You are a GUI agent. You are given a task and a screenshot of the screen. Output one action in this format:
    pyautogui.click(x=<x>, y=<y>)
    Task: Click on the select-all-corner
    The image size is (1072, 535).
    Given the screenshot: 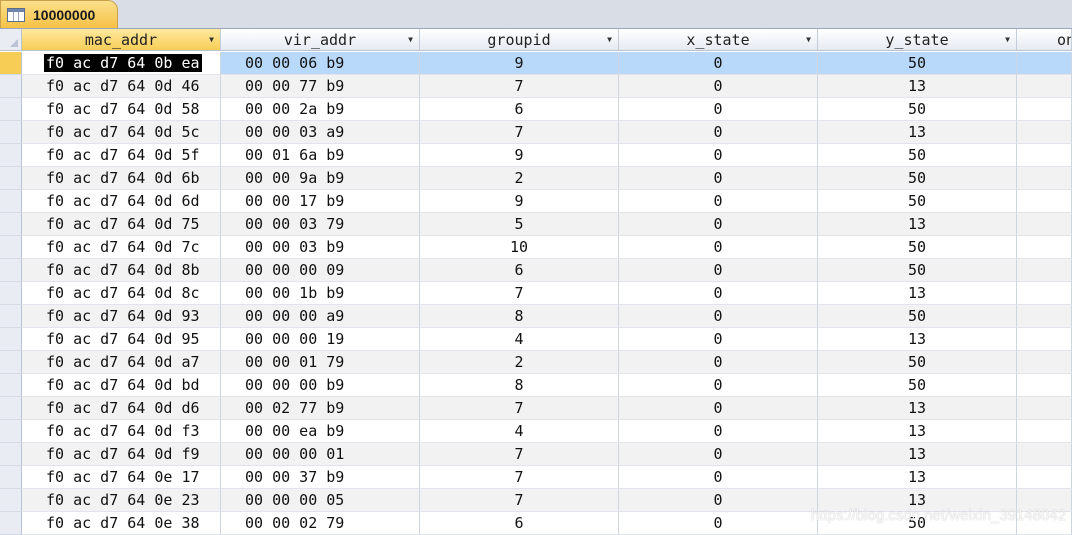 What is the action you would take?
    pyautogui.click(x=11, y=40)
    